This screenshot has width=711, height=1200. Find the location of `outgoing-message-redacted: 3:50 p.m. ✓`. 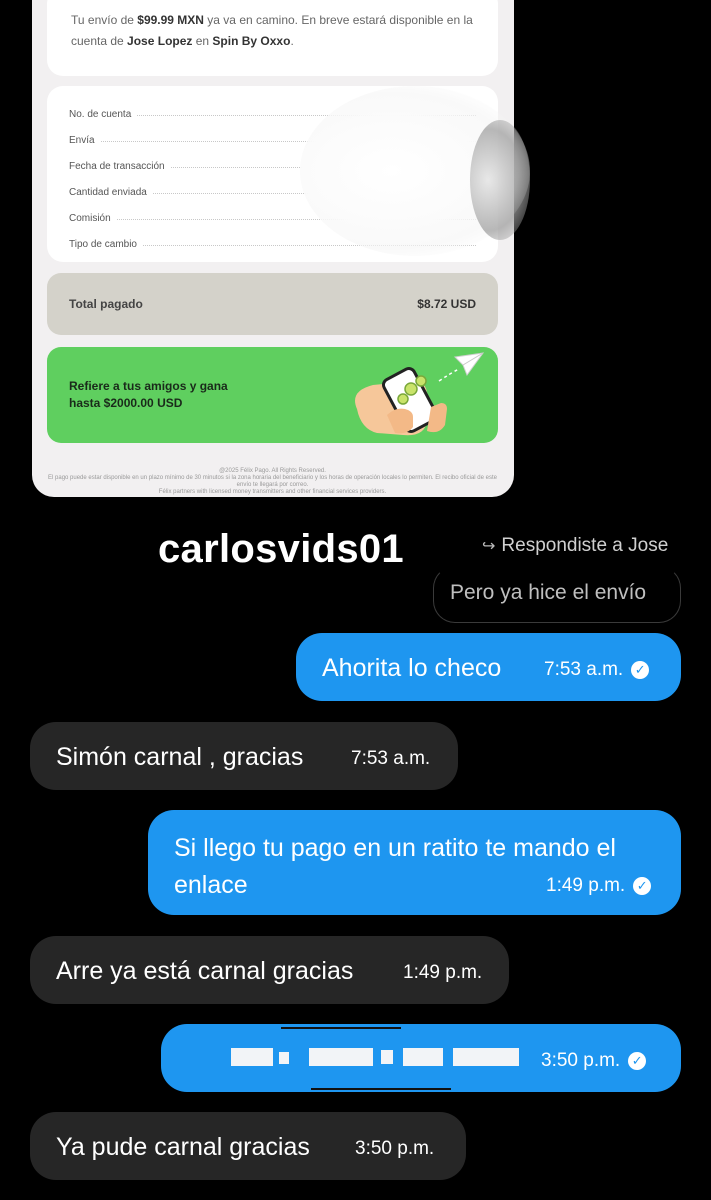

outgoing-message-redacted: 3:50 p.m. ✓ is located at coordinates (421, 1058).